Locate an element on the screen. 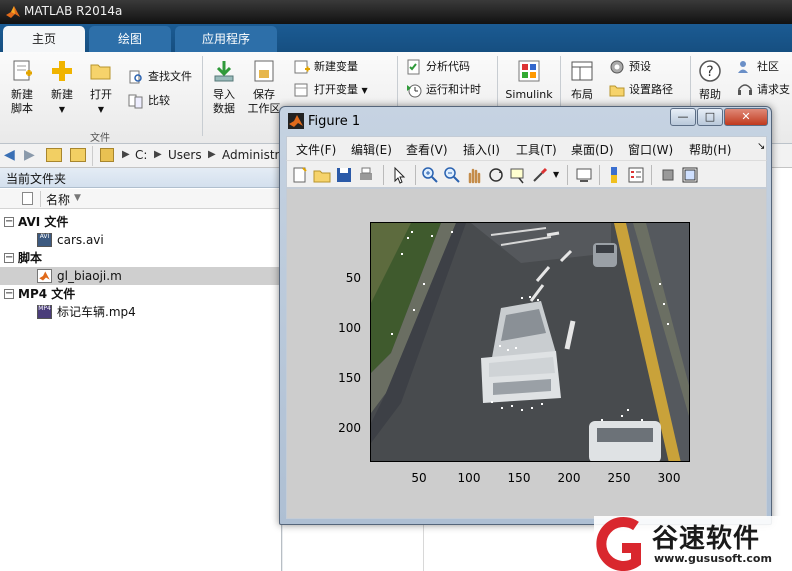  menu-help: 帮助(H) is located at coordinates (710, 149).